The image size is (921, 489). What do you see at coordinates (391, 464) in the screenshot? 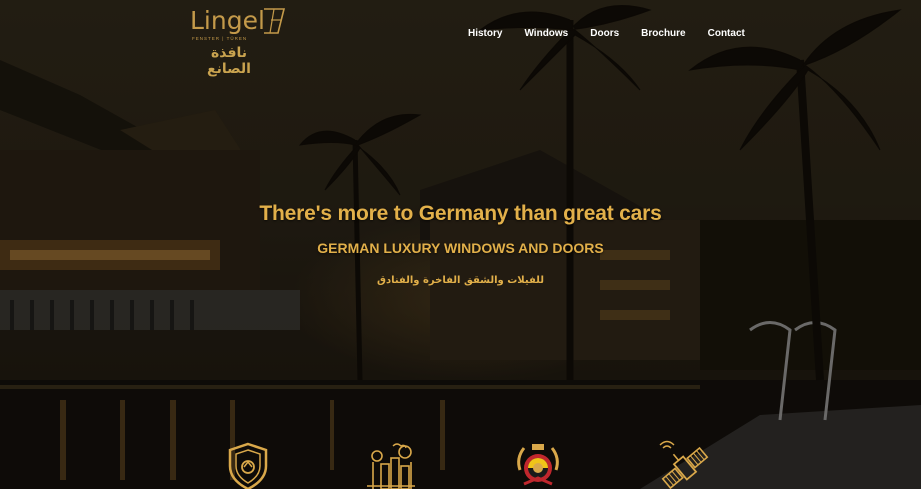
I see `city-icon` at bounding box center [391, 464].